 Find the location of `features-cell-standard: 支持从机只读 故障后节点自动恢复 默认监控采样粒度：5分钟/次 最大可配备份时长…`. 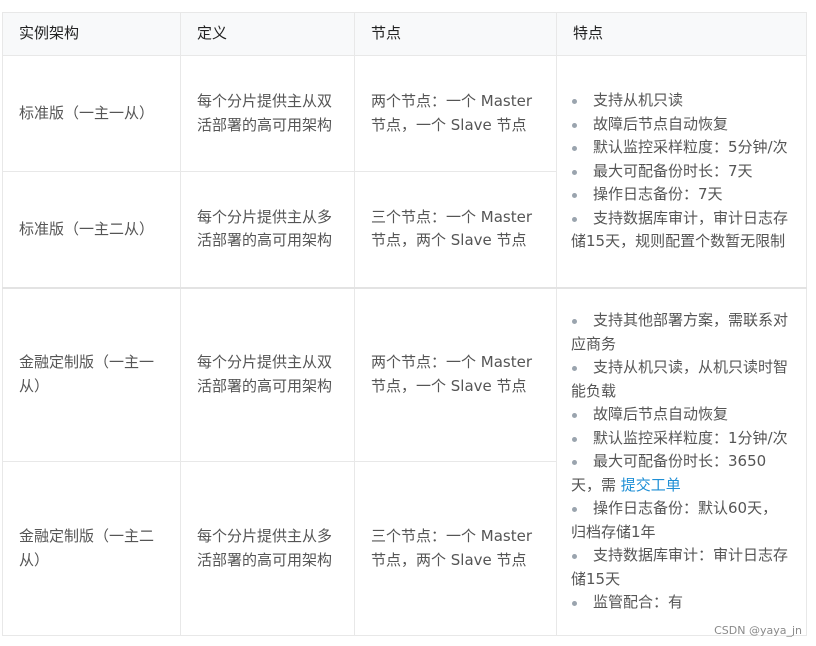

features-cell-standard: 支持从机只读 故障后节点自动恢复 默认监控采样粒度：5分钟/次 最大可配备份时长… is located at coordinates (681, 171).